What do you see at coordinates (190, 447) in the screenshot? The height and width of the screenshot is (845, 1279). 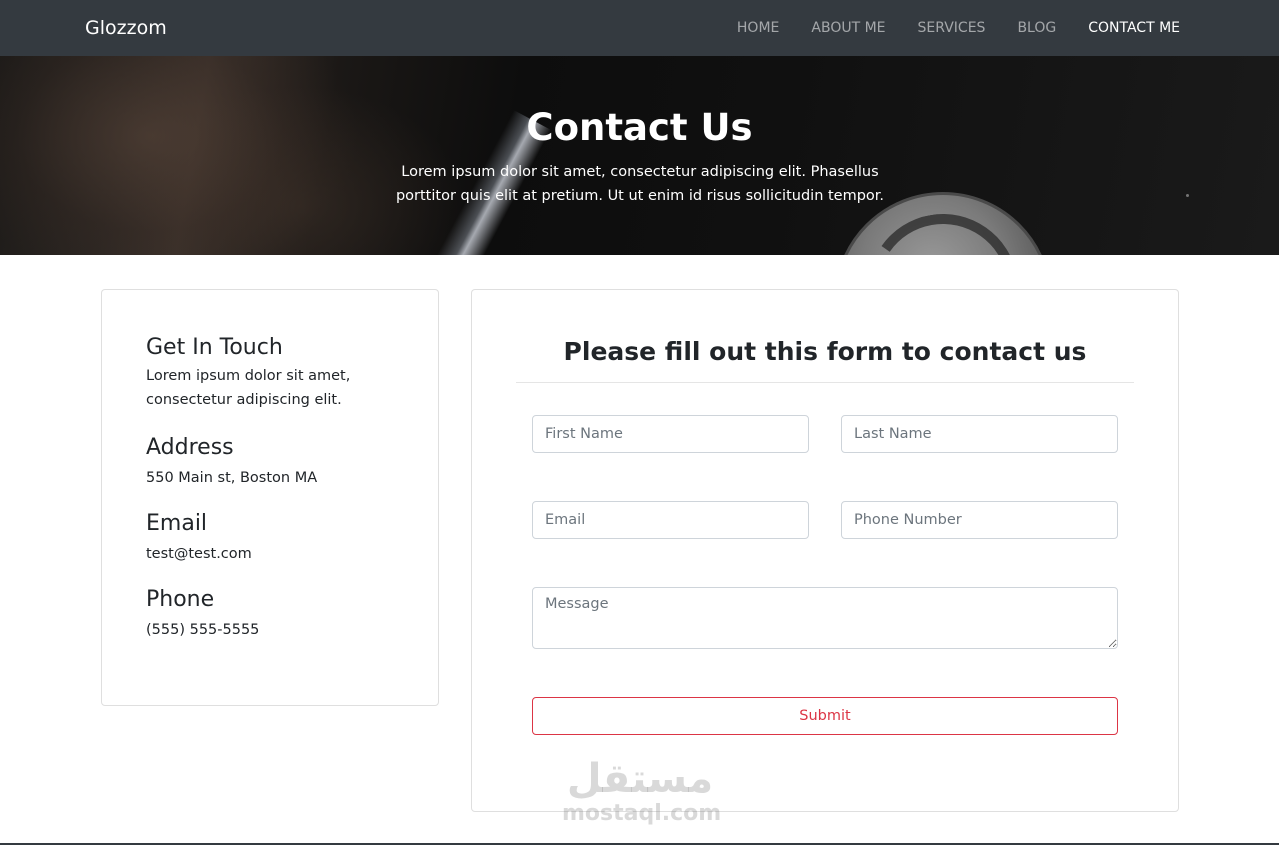 I see `address-heading: Address` at bounding box center [190, 447].